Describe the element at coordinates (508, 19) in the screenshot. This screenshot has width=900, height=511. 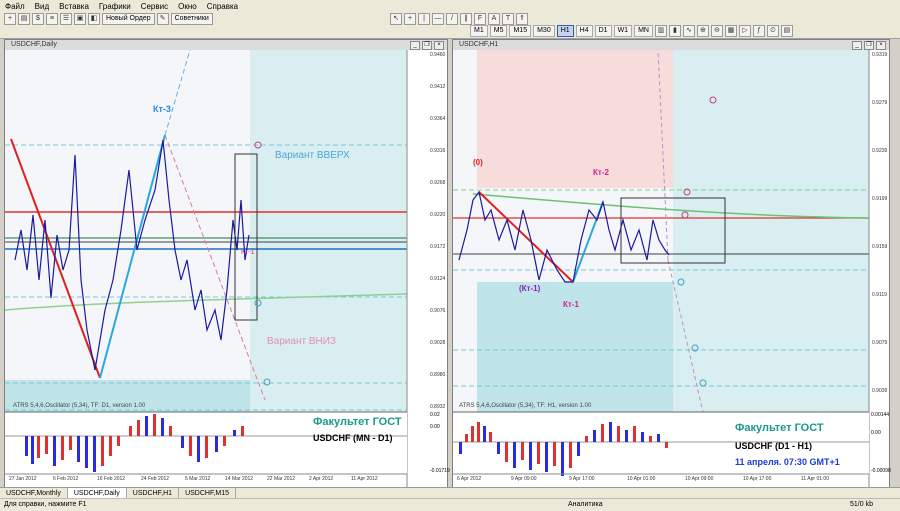
I see `label-icon: T` at that location.